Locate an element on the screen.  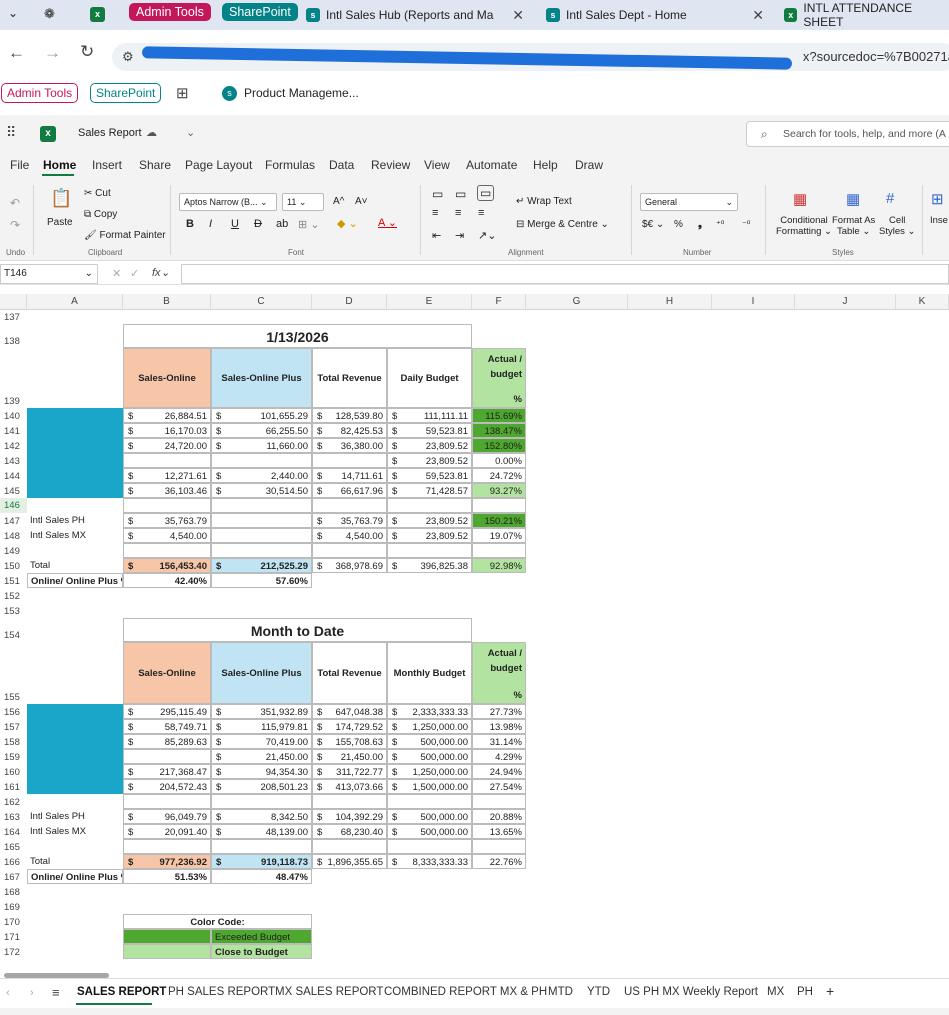
daily-pct-2: 138.47% is located at coordinates (499, 430).